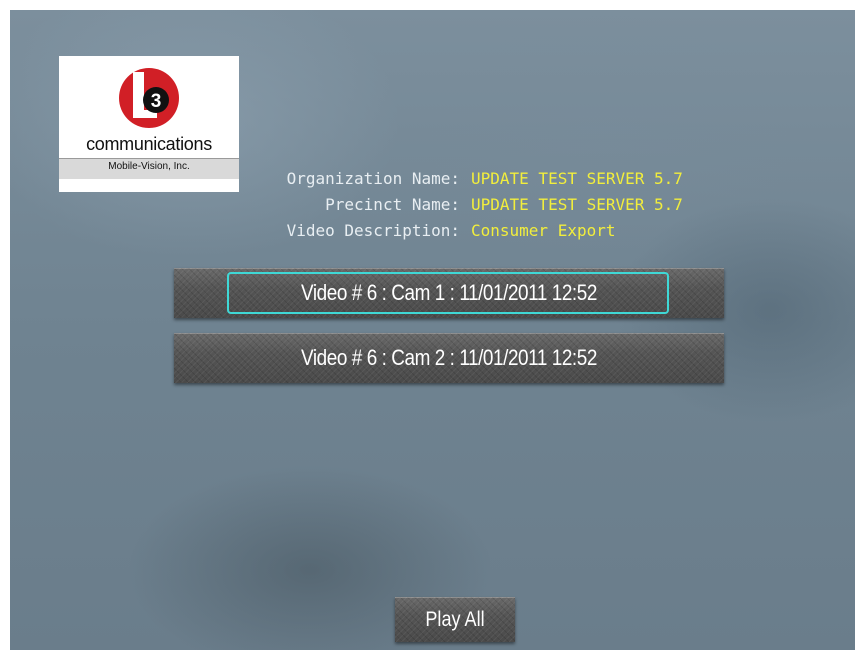  I want to click on video-button-label: Video # 6 : Cam 1 : 11/01/2011 12:52, so click(449, 292).